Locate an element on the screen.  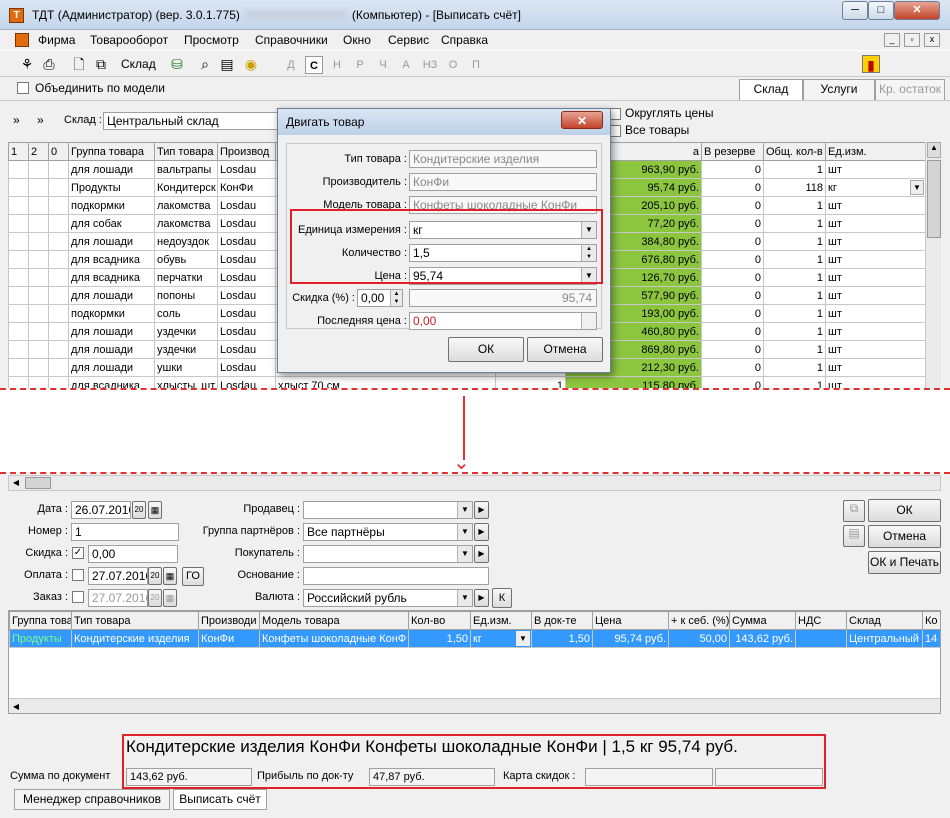
new-document-icon: 🗋 is located at coordinates (79, 64).